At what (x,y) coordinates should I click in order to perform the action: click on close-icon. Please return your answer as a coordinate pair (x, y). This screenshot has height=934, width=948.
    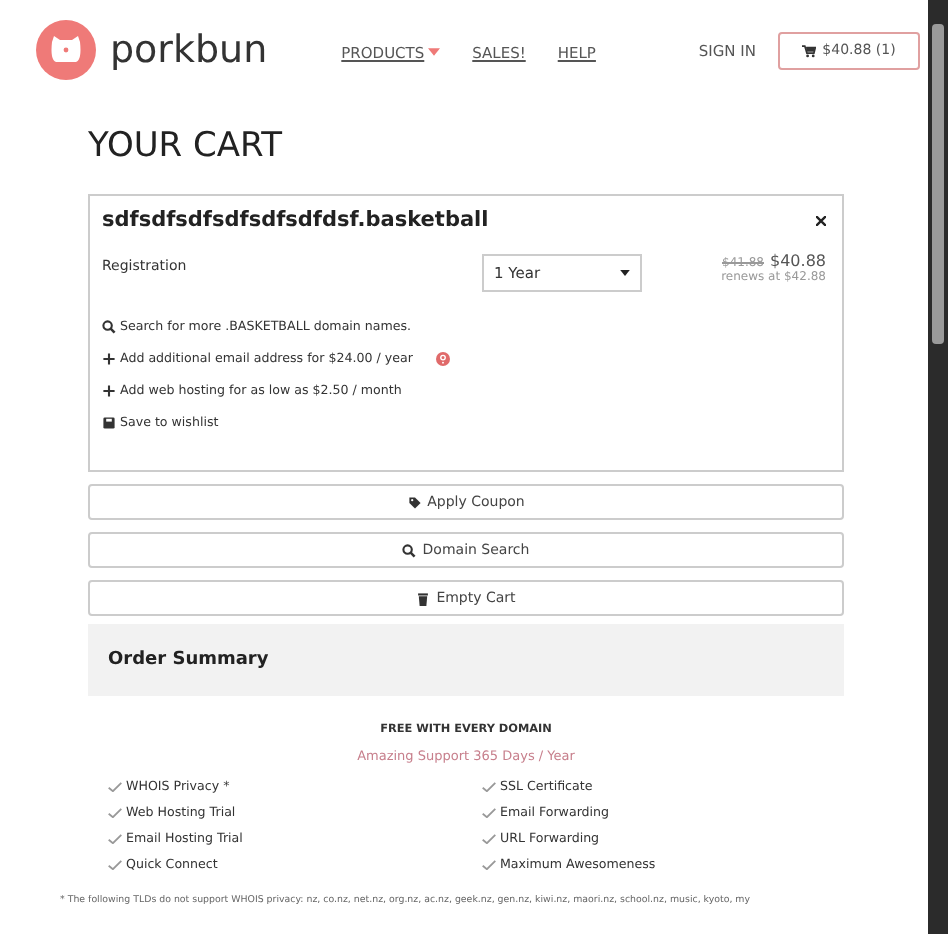
    Looking at the image, I should click on (821, 220).